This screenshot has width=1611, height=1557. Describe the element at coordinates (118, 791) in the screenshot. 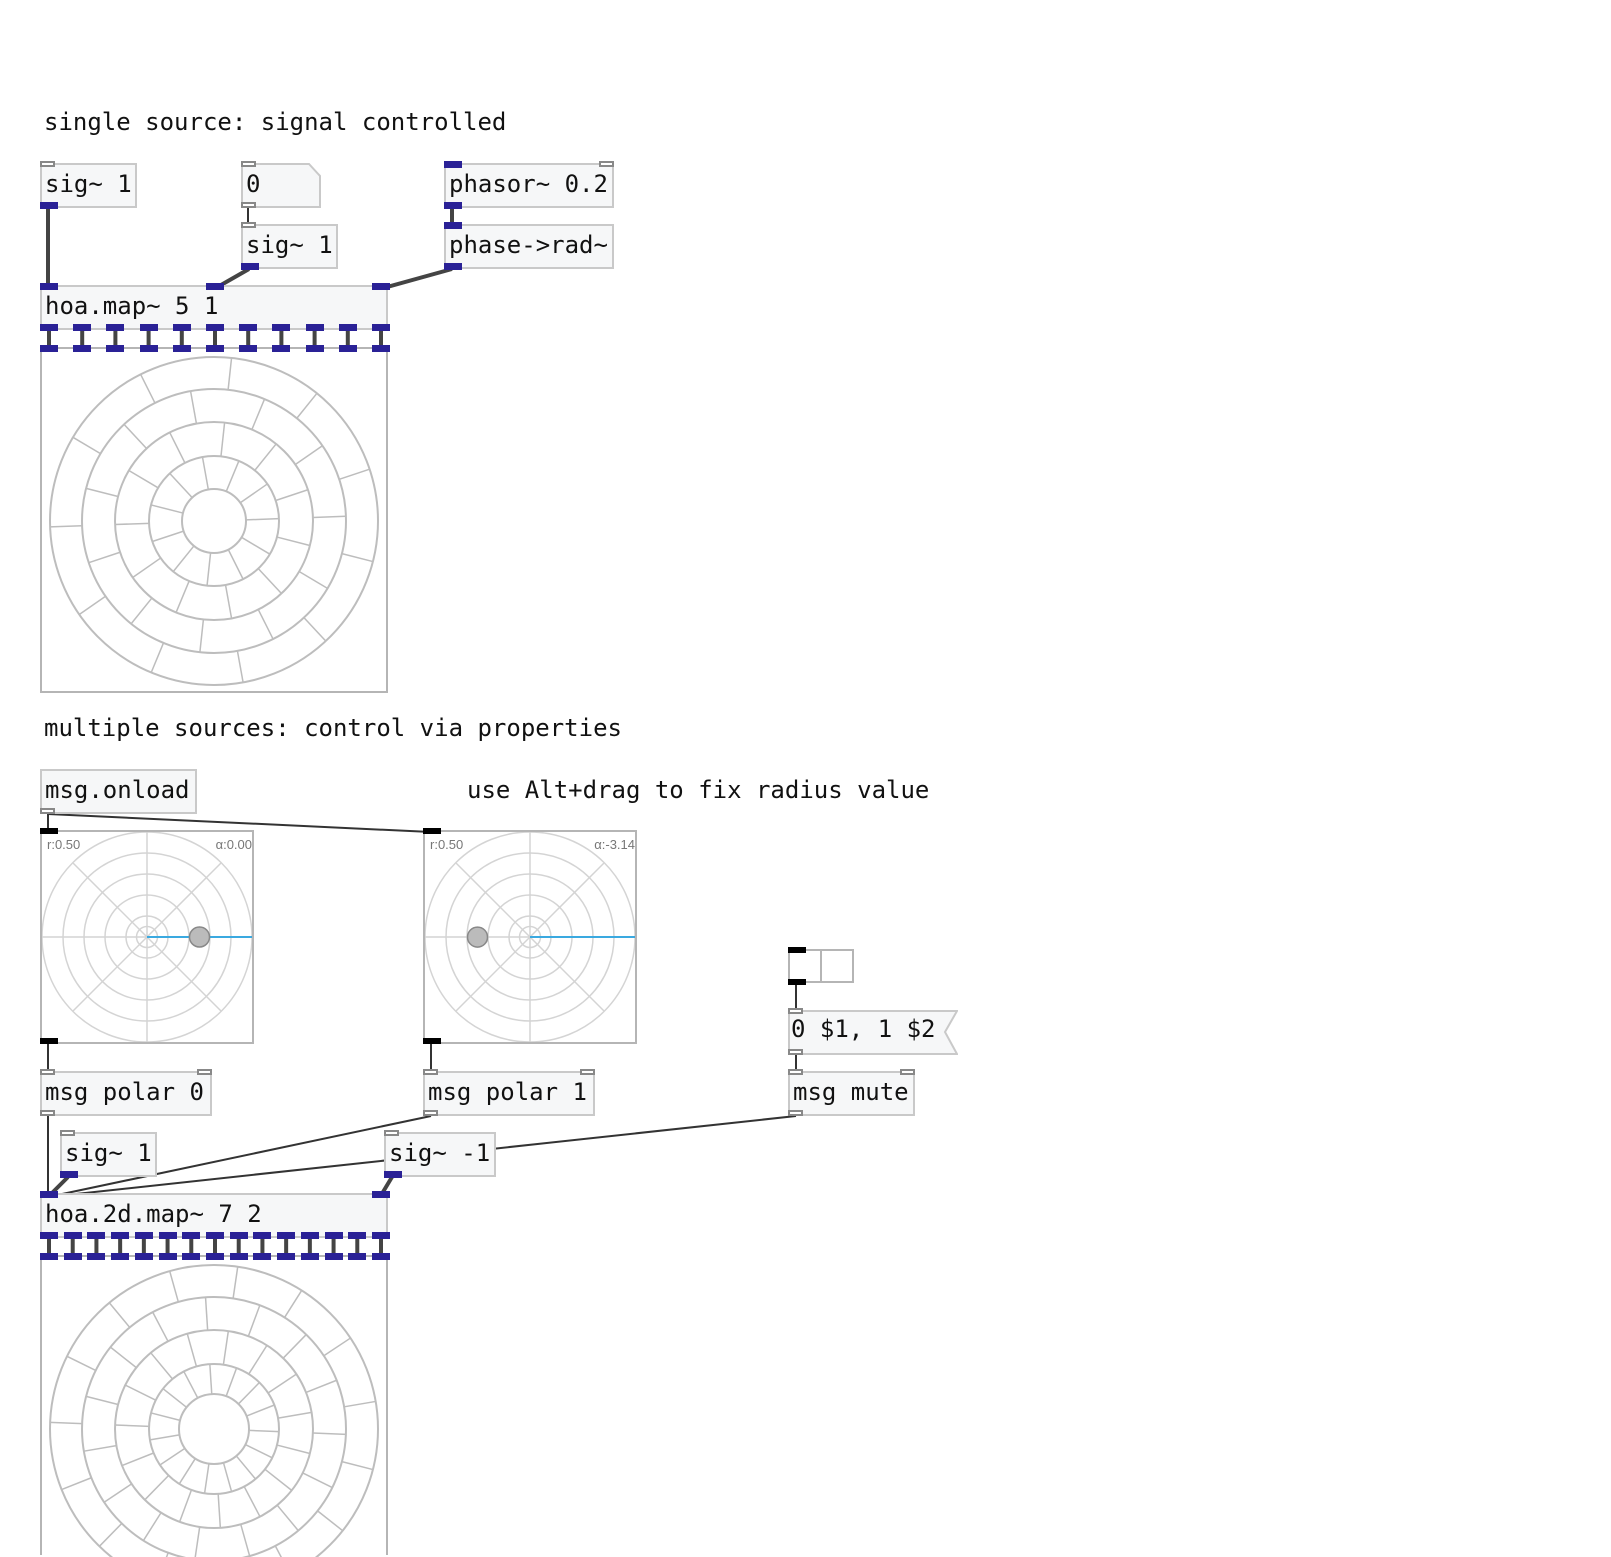

I see `msg-onload-object: msg.onload` at that location.